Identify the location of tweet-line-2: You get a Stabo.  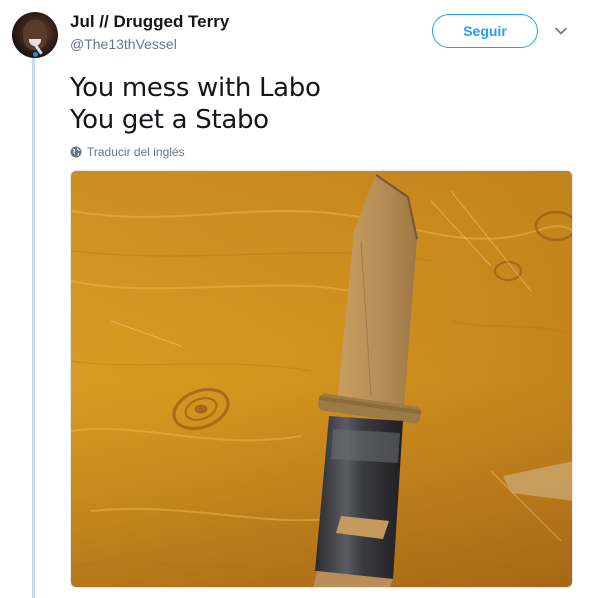
(169, 120).